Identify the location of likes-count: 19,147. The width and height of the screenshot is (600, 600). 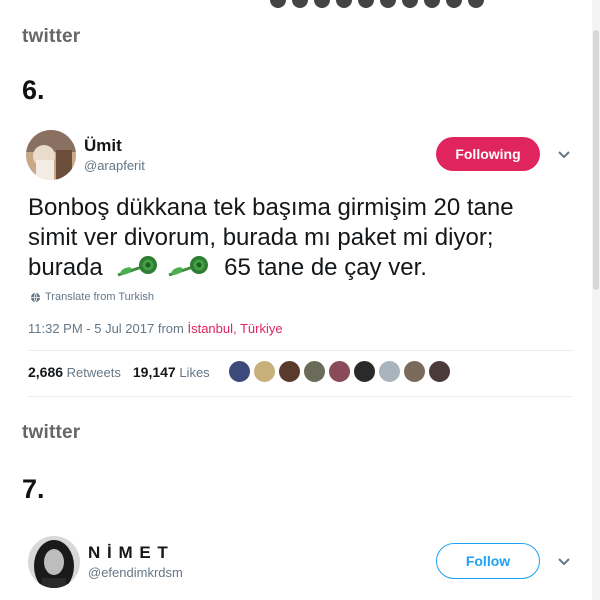
(154, 372).